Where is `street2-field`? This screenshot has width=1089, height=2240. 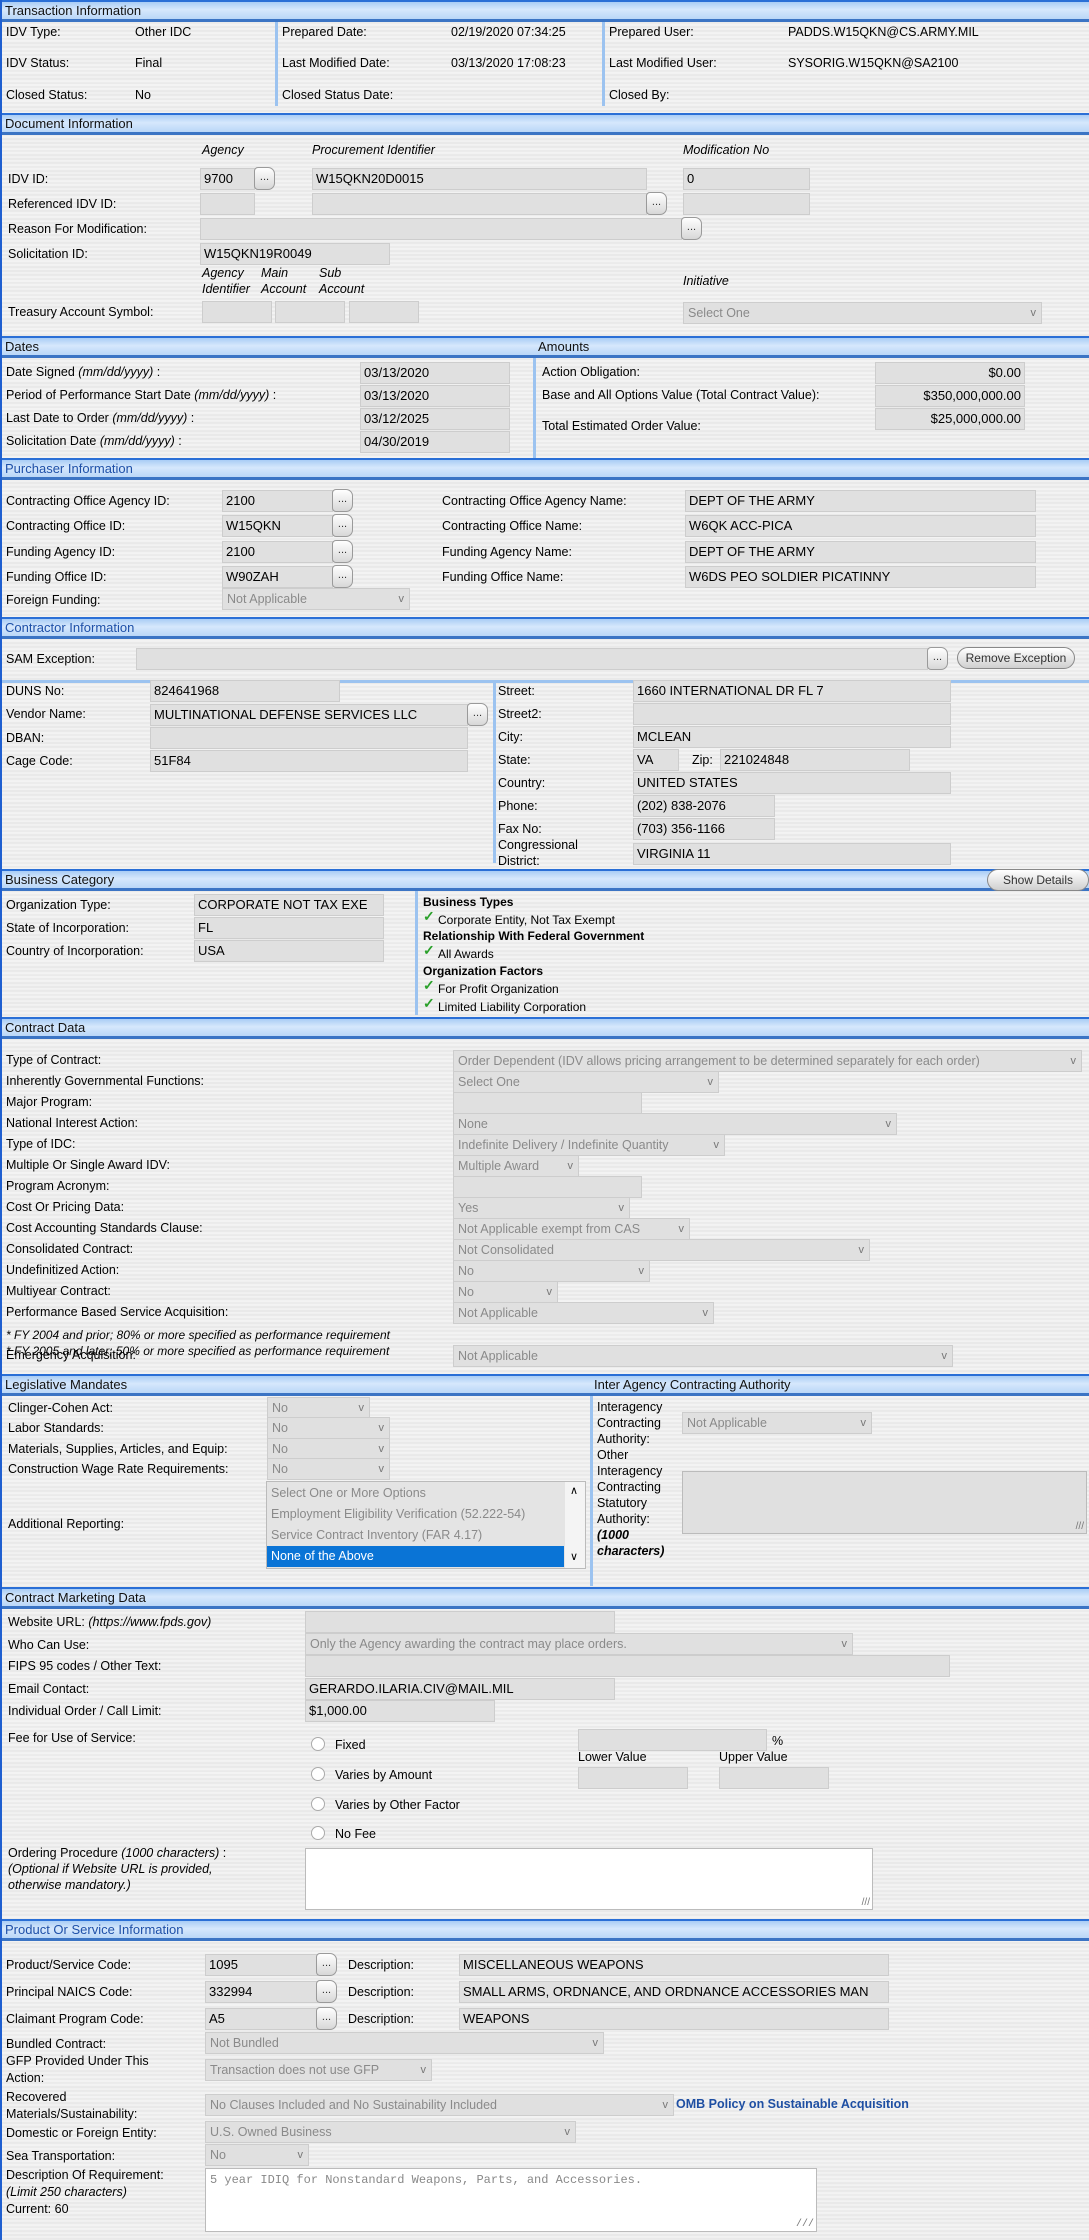
street2-field is located at coordinates (792, 714).